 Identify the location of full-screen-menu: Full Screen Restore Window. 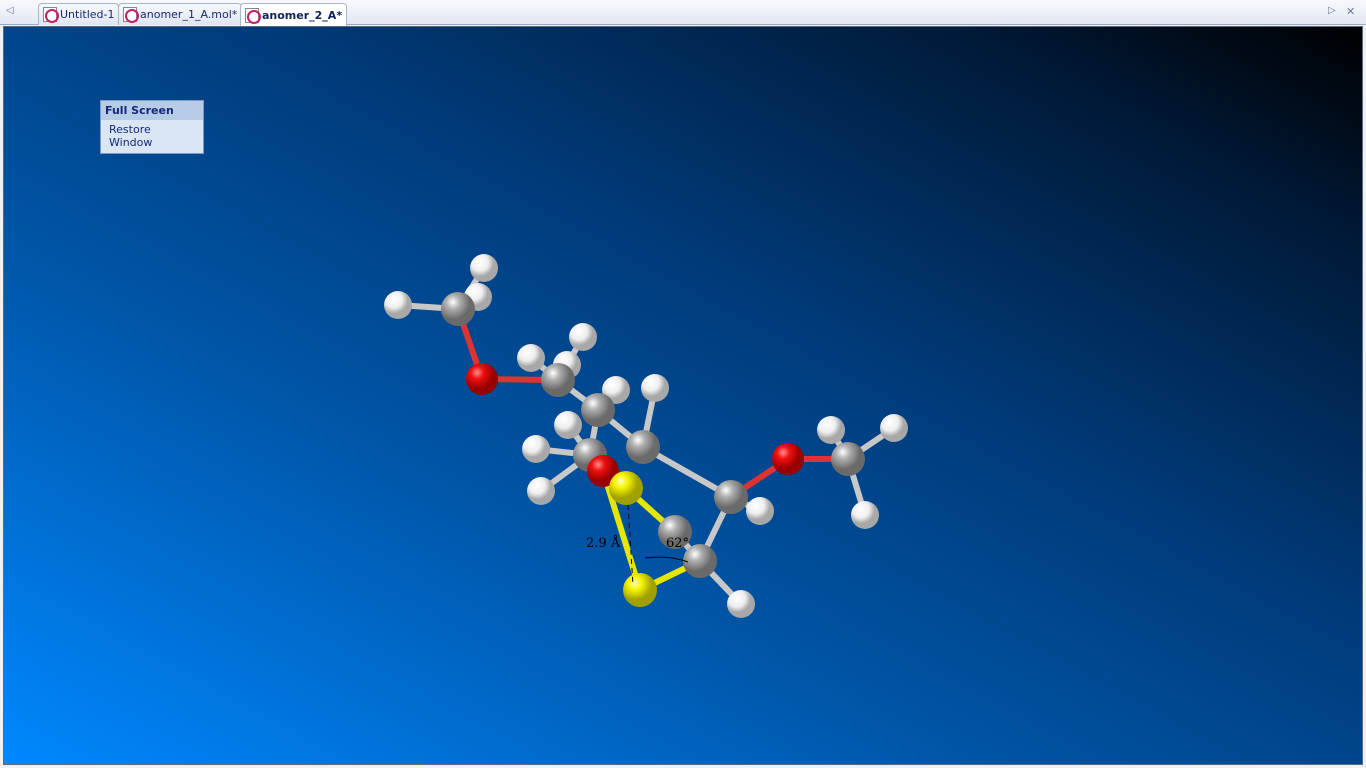
(152, 127).